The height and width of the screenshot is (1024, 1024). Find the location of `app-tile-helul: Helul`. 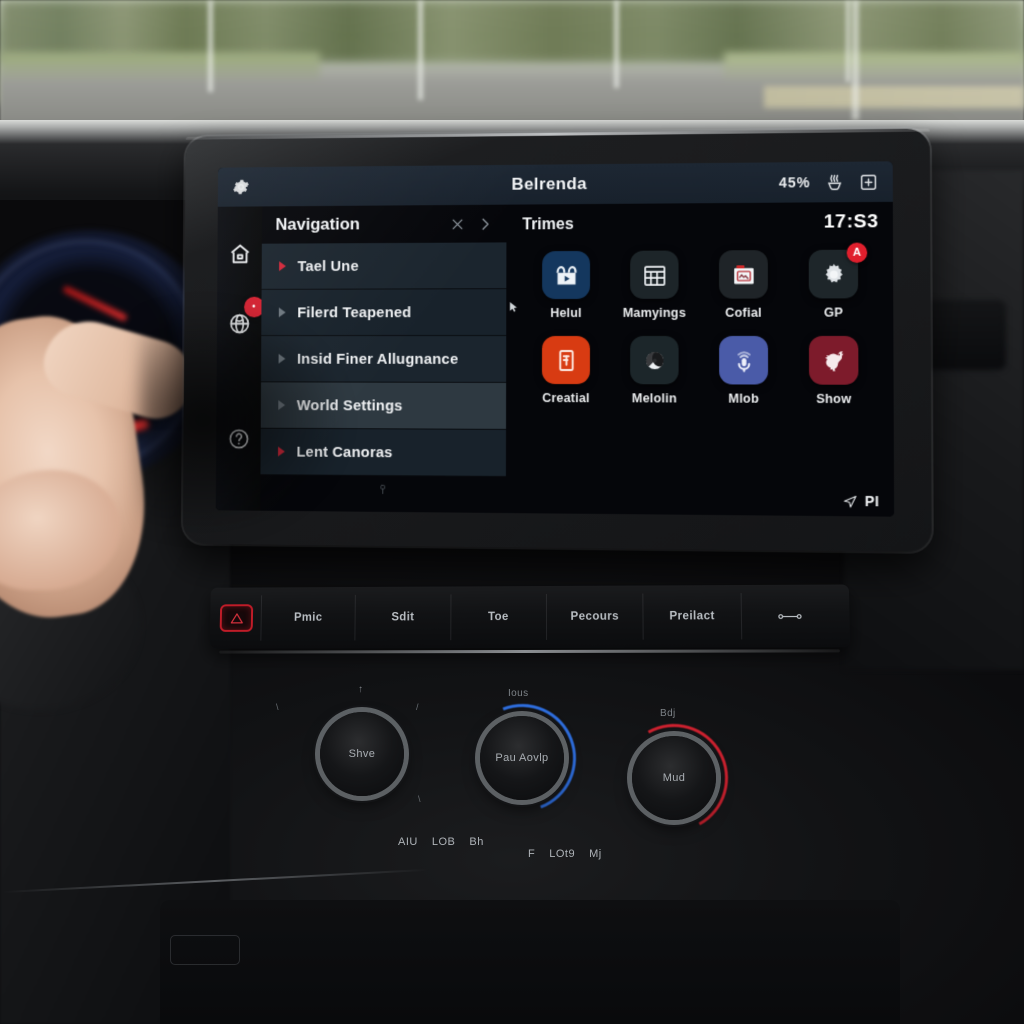

app-tile-helul: Helul is located at coordinates (566, 285).